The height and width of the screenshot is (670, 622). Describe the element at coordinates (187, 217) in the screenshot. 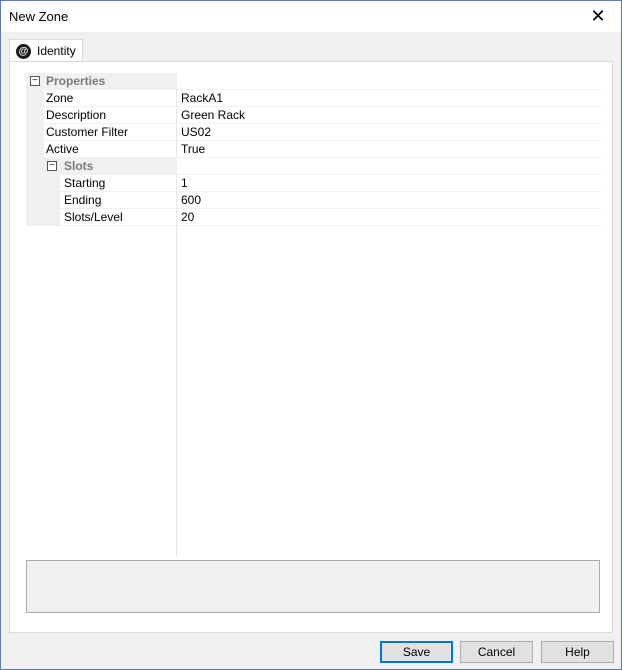

I see `property-value: 20` at that location.